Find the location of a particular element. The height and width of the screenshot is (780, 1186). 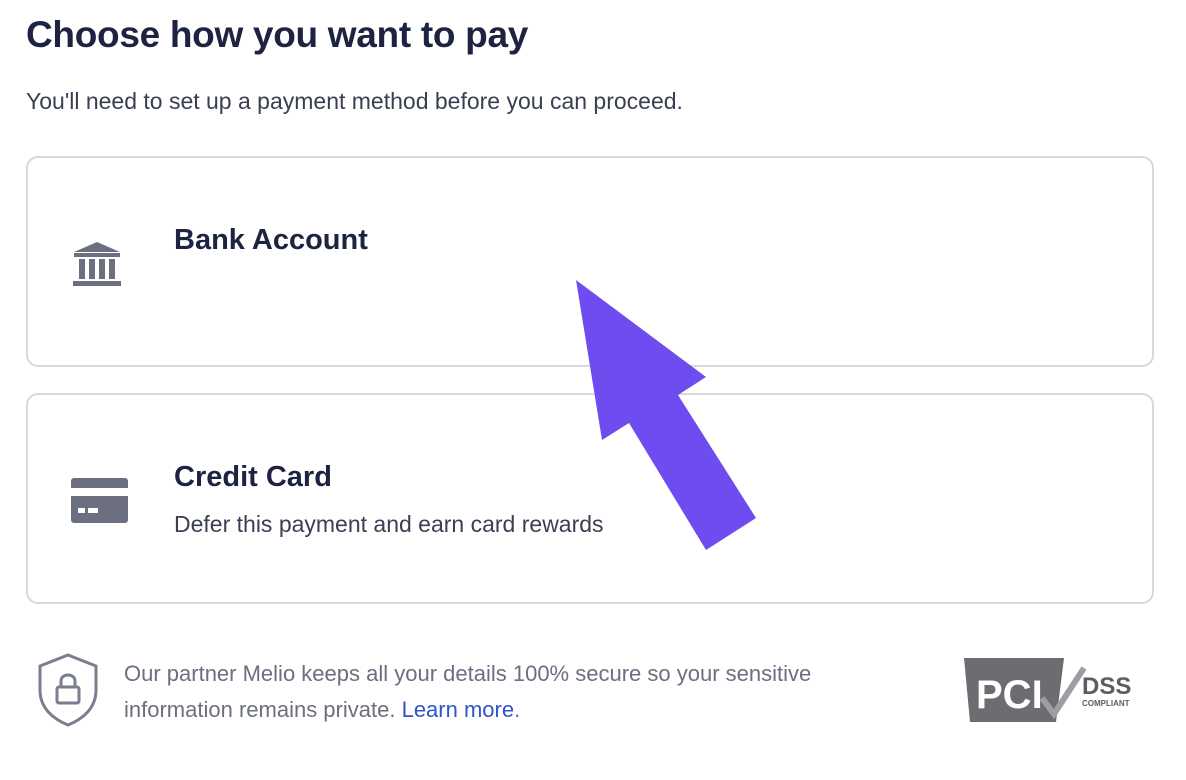

pointer-arrow-icon is located at coordinates (665, 417).